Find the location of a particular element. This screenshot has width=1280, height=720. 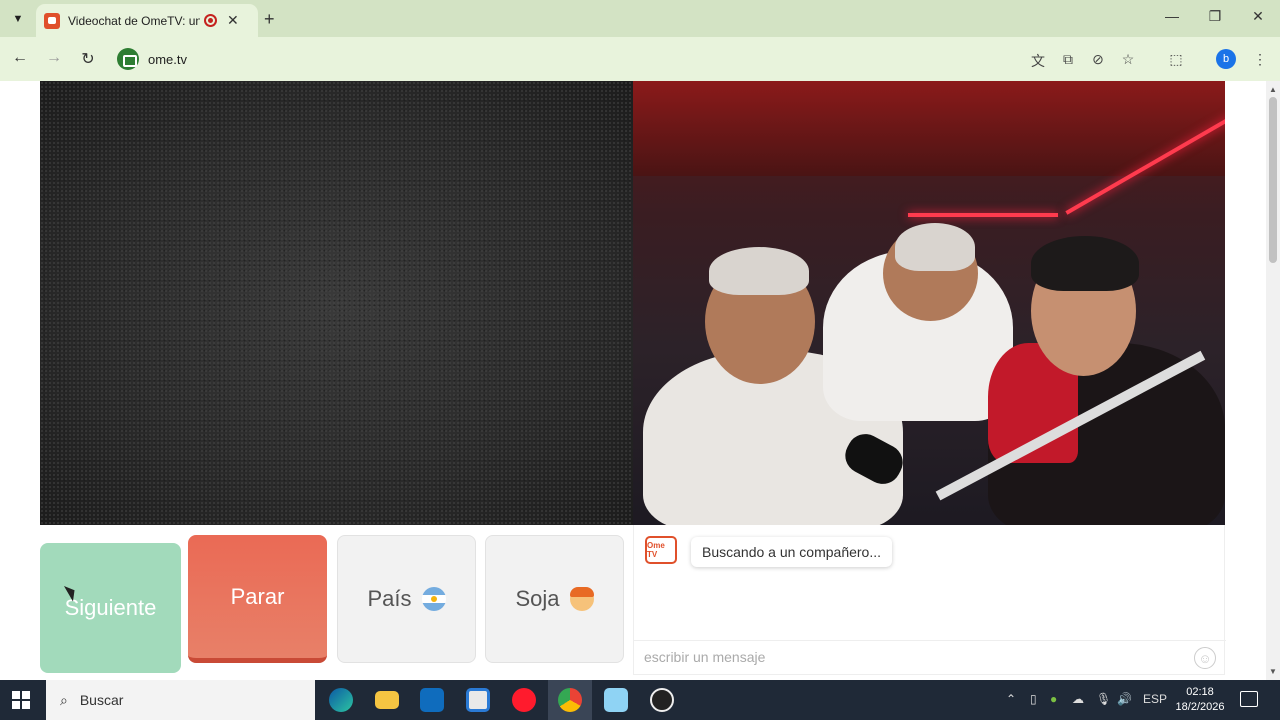

opera-icon is located at coordinates (524, 700).